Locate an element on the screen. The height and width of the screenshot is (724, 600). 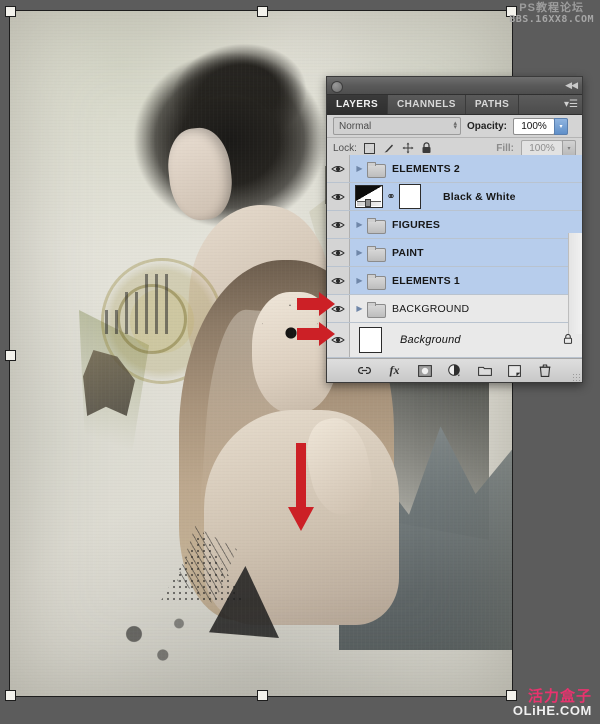
layer-name: BACKGROUND is located at coordinates (431, 308).